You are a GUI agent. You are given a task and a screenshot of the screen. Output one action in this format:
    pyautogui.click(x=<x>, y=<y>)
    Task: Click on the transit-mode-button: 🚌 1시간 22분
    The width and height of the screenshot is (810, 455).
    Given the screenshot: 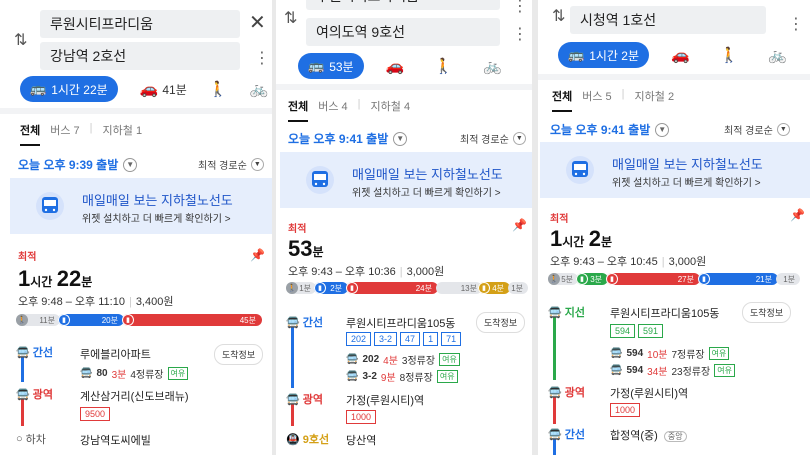 What is the action you would take?
    pyautogui.click(x=69, y=89)
    